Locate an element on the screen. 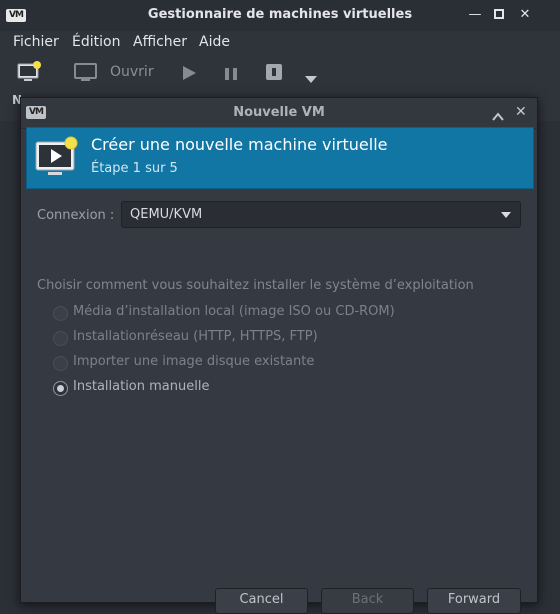 Image resolution: width=560 pixels, height=614 pixels. new-vm-icon is located at coordinates (29, 71).